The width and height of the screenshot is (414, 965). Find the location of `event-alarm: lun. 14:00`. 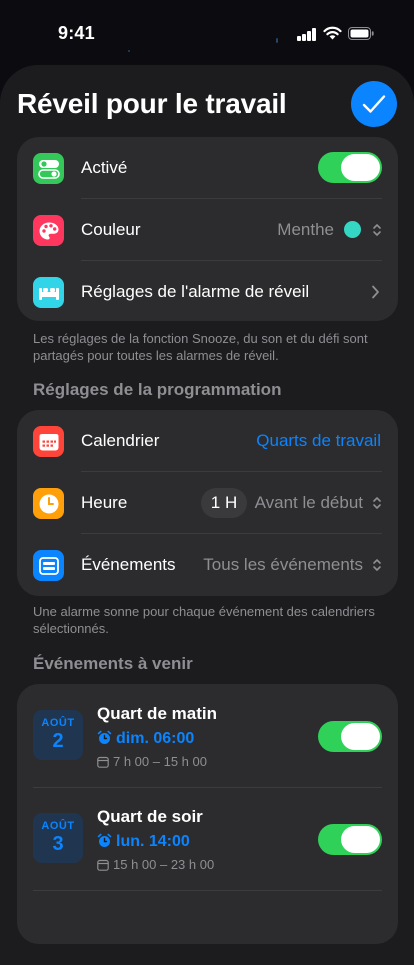

event-alarm: lun. 14:00 is located at coordinates (143, 842).